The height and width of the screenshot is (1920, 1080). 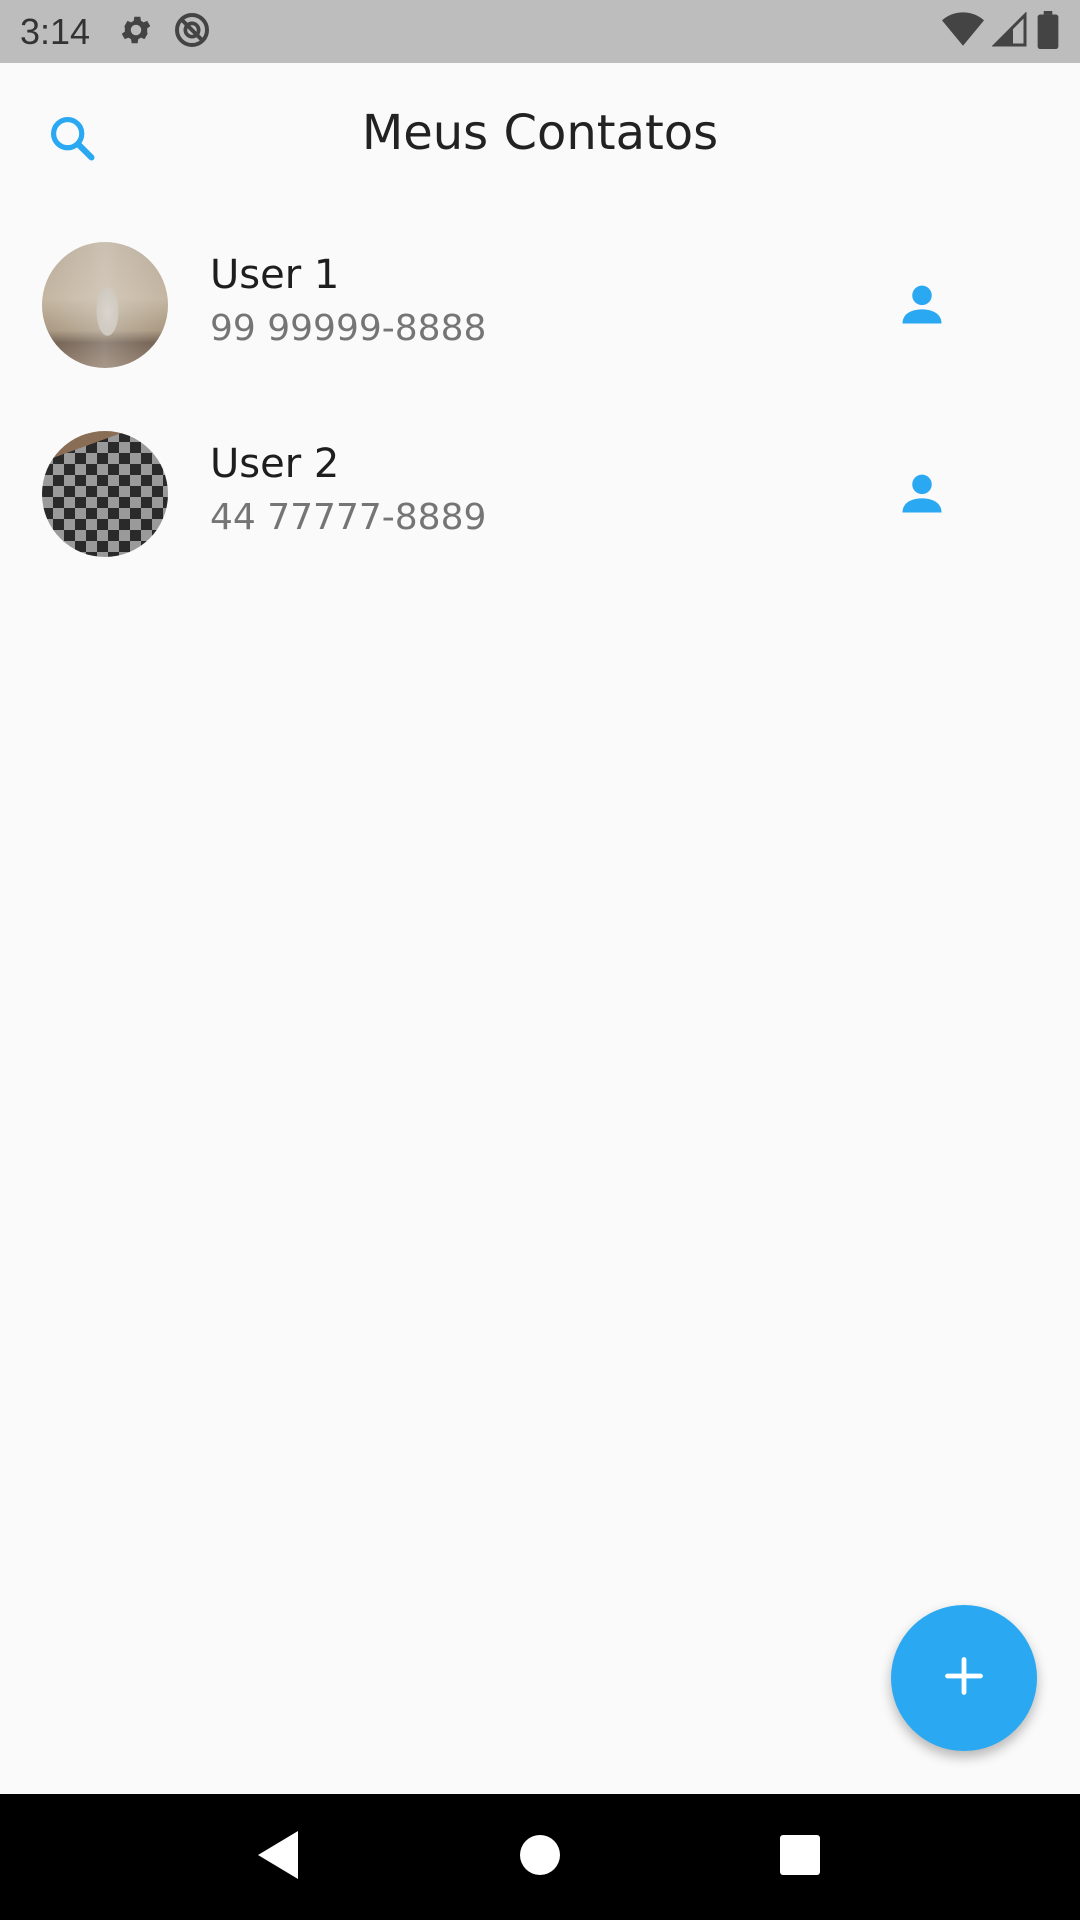 I want to click on status-time: 3:14, so click(x=55, y=31).